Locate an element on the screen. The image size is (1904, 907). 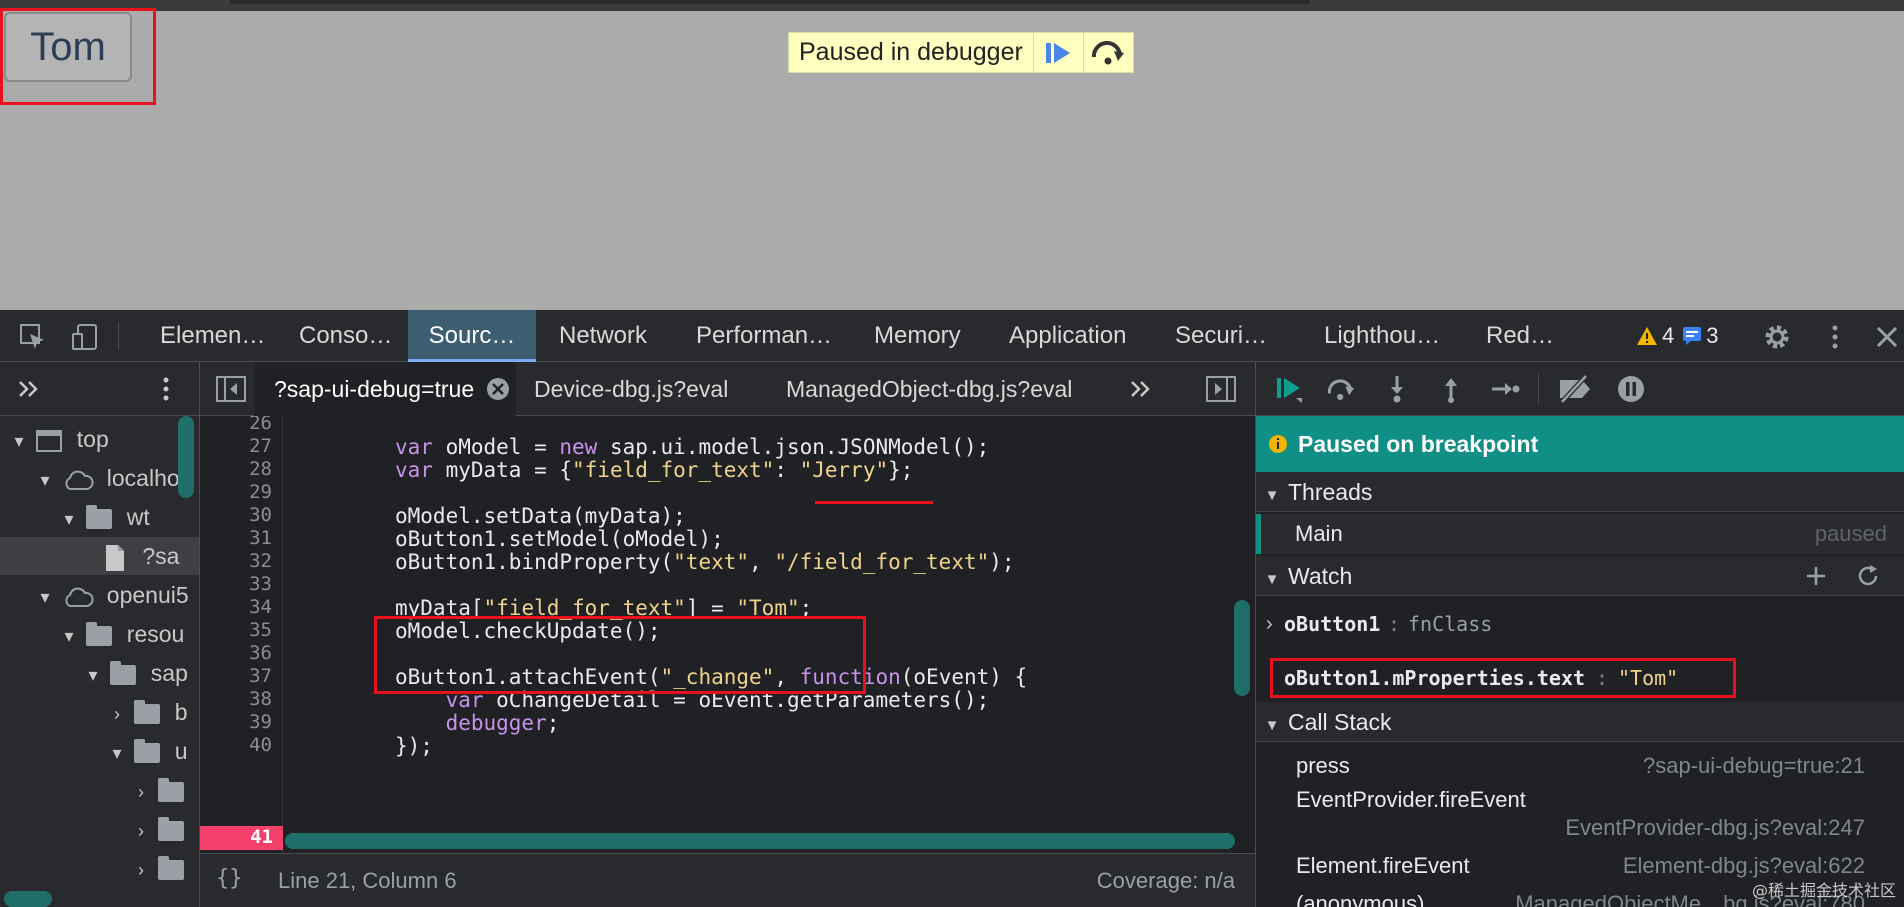
editor-hscrollbar is located at coordinates (760, 841).